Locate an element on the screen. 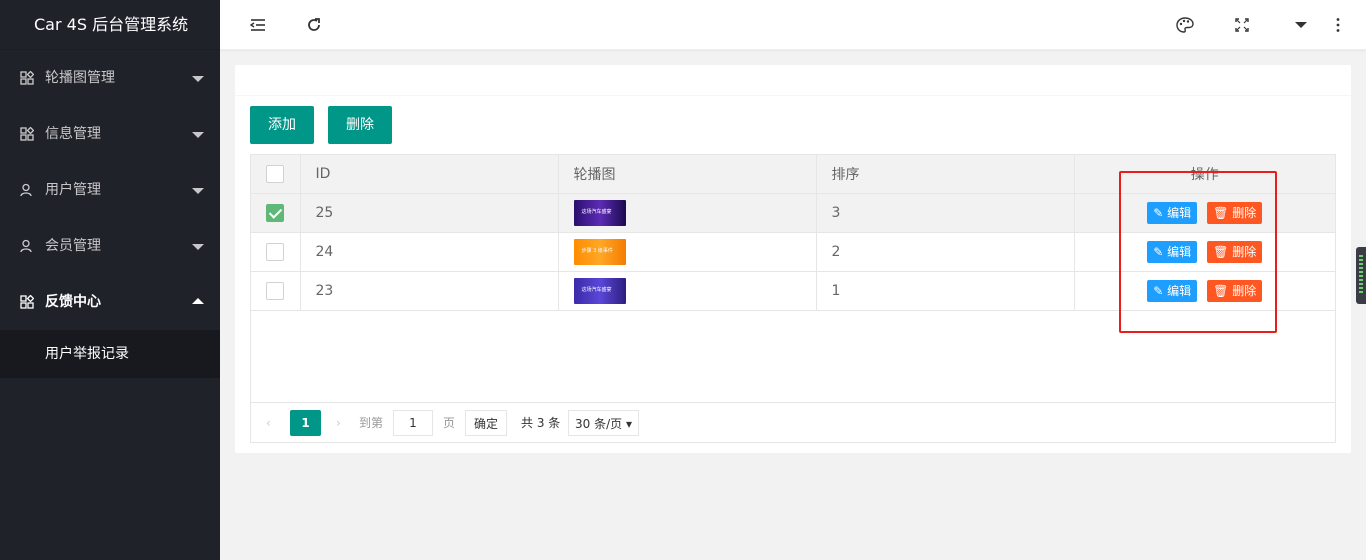 The height and width of the screenshot is (560, 1366). chevron-up-icon is located at coordinates (198, 301).